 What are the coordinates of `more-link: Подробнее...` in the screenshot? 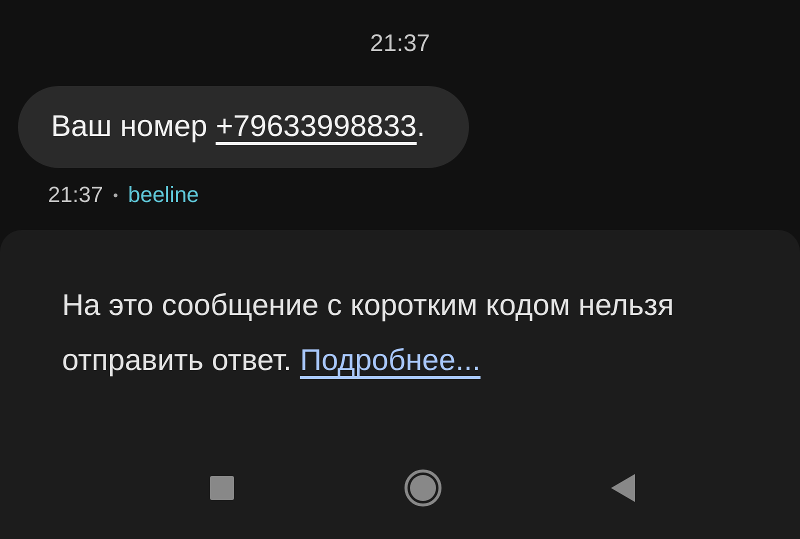 It's located at (390, 360).